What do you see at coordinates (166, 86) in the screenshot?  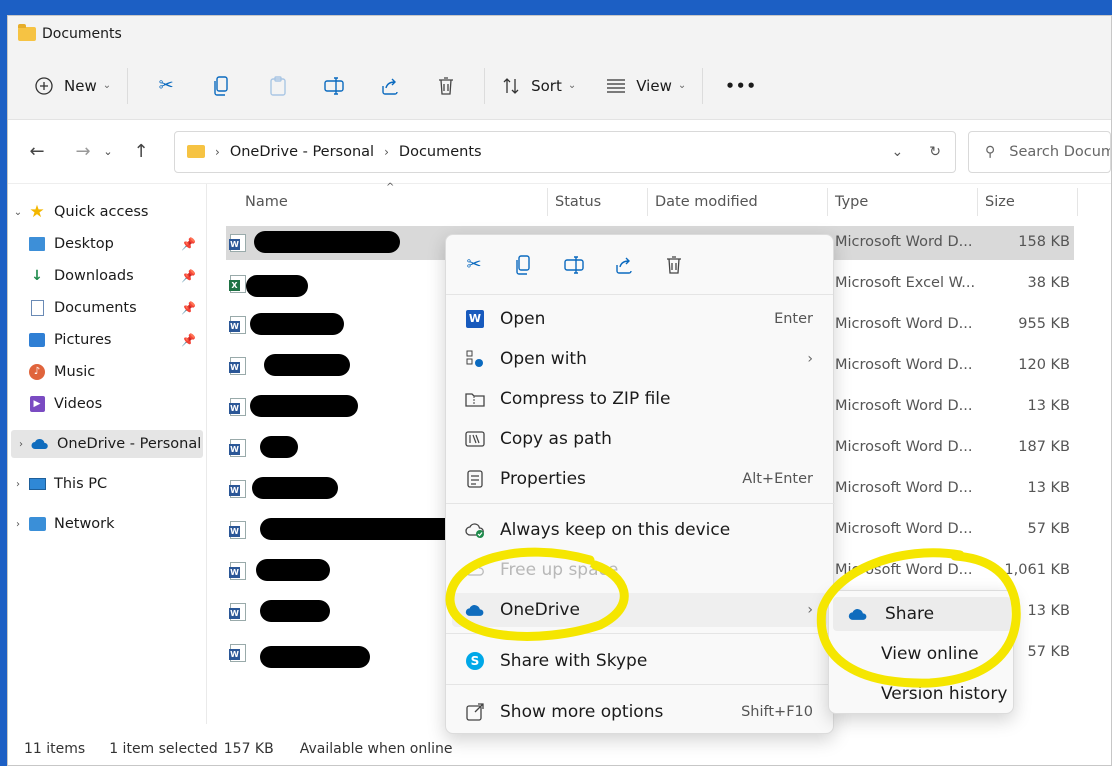 I see `cut-button: ✂` at bounding box center [166, 86].